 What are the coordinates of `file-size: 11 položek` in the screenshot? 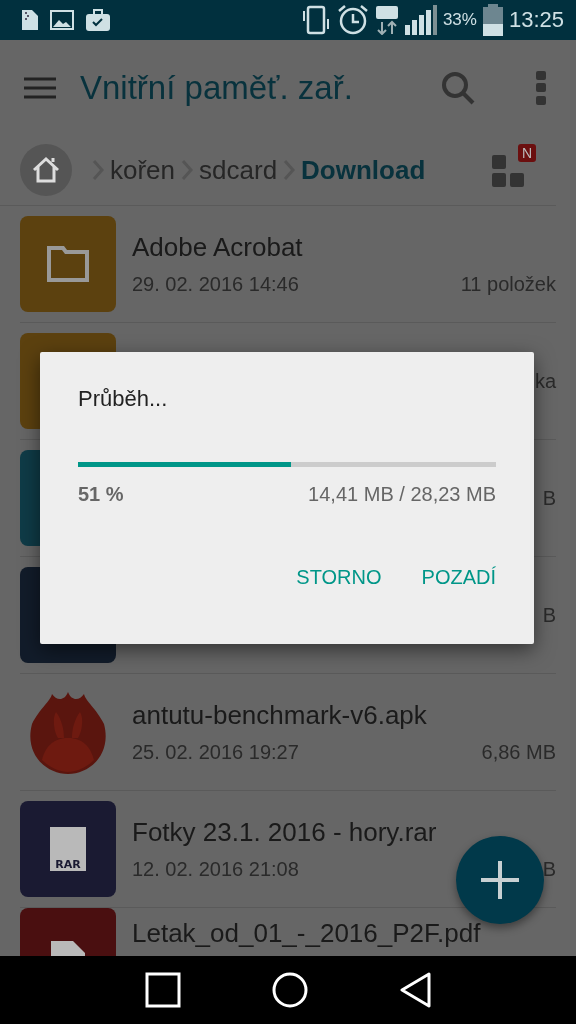 It's located at (508, 284).